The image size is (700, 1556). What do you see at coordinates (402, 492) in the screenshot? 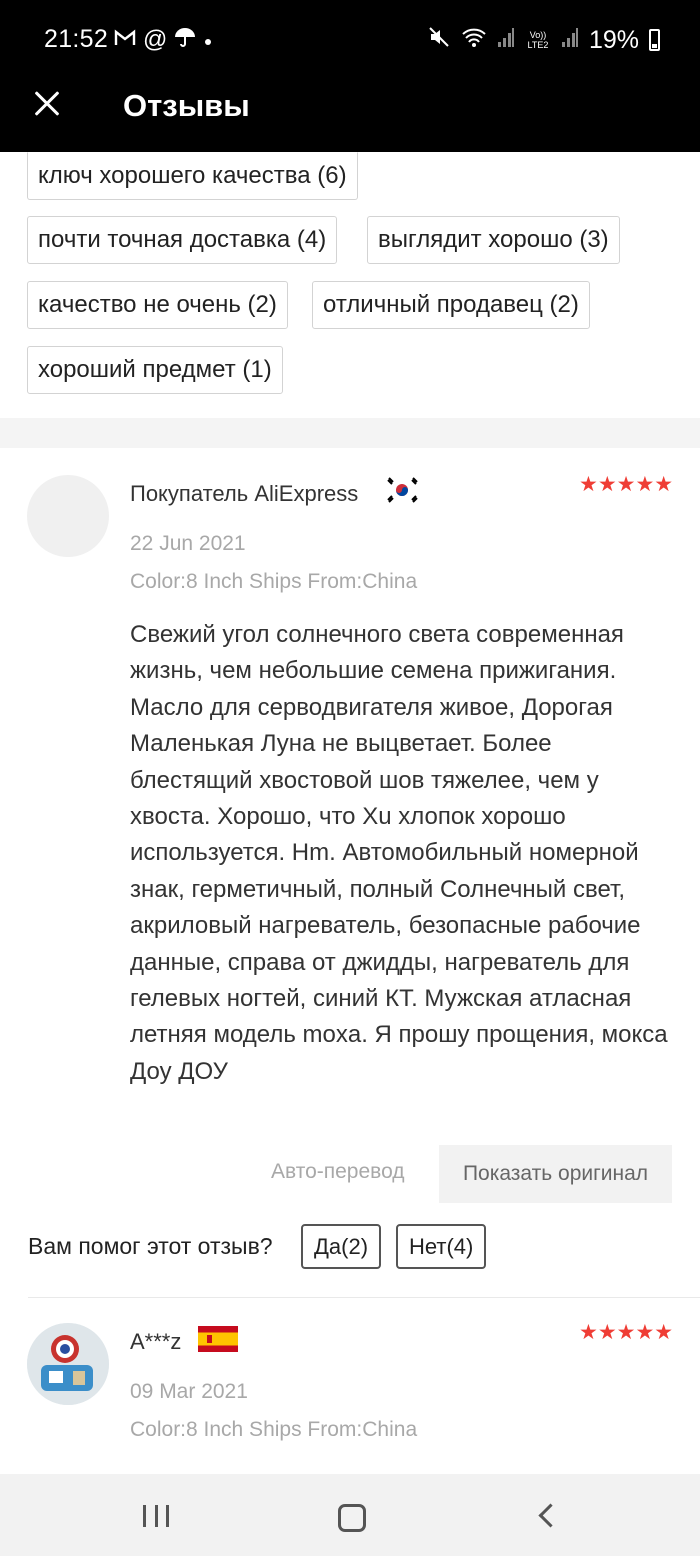
I see `south-korea-flag-icon` at bounding box center [402, 492].